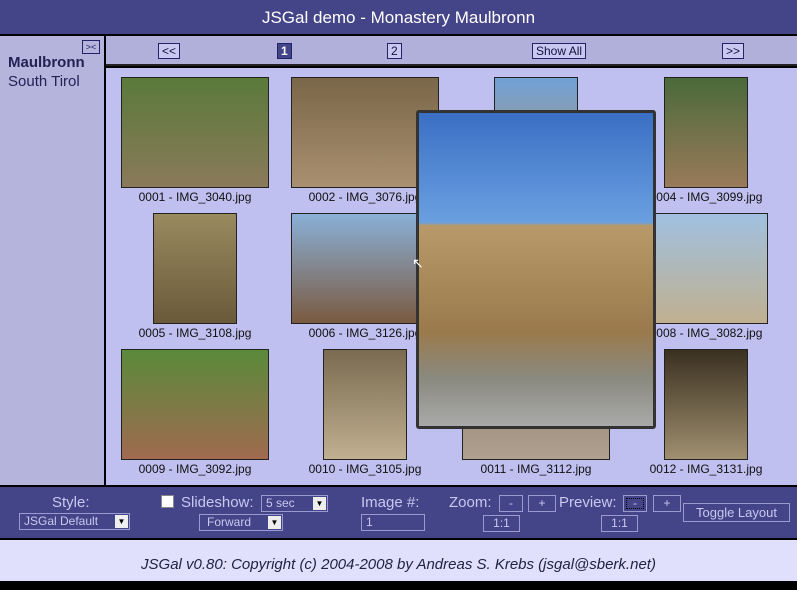  I want to click on preview-reset-button: 1:1, so click(619, 523).